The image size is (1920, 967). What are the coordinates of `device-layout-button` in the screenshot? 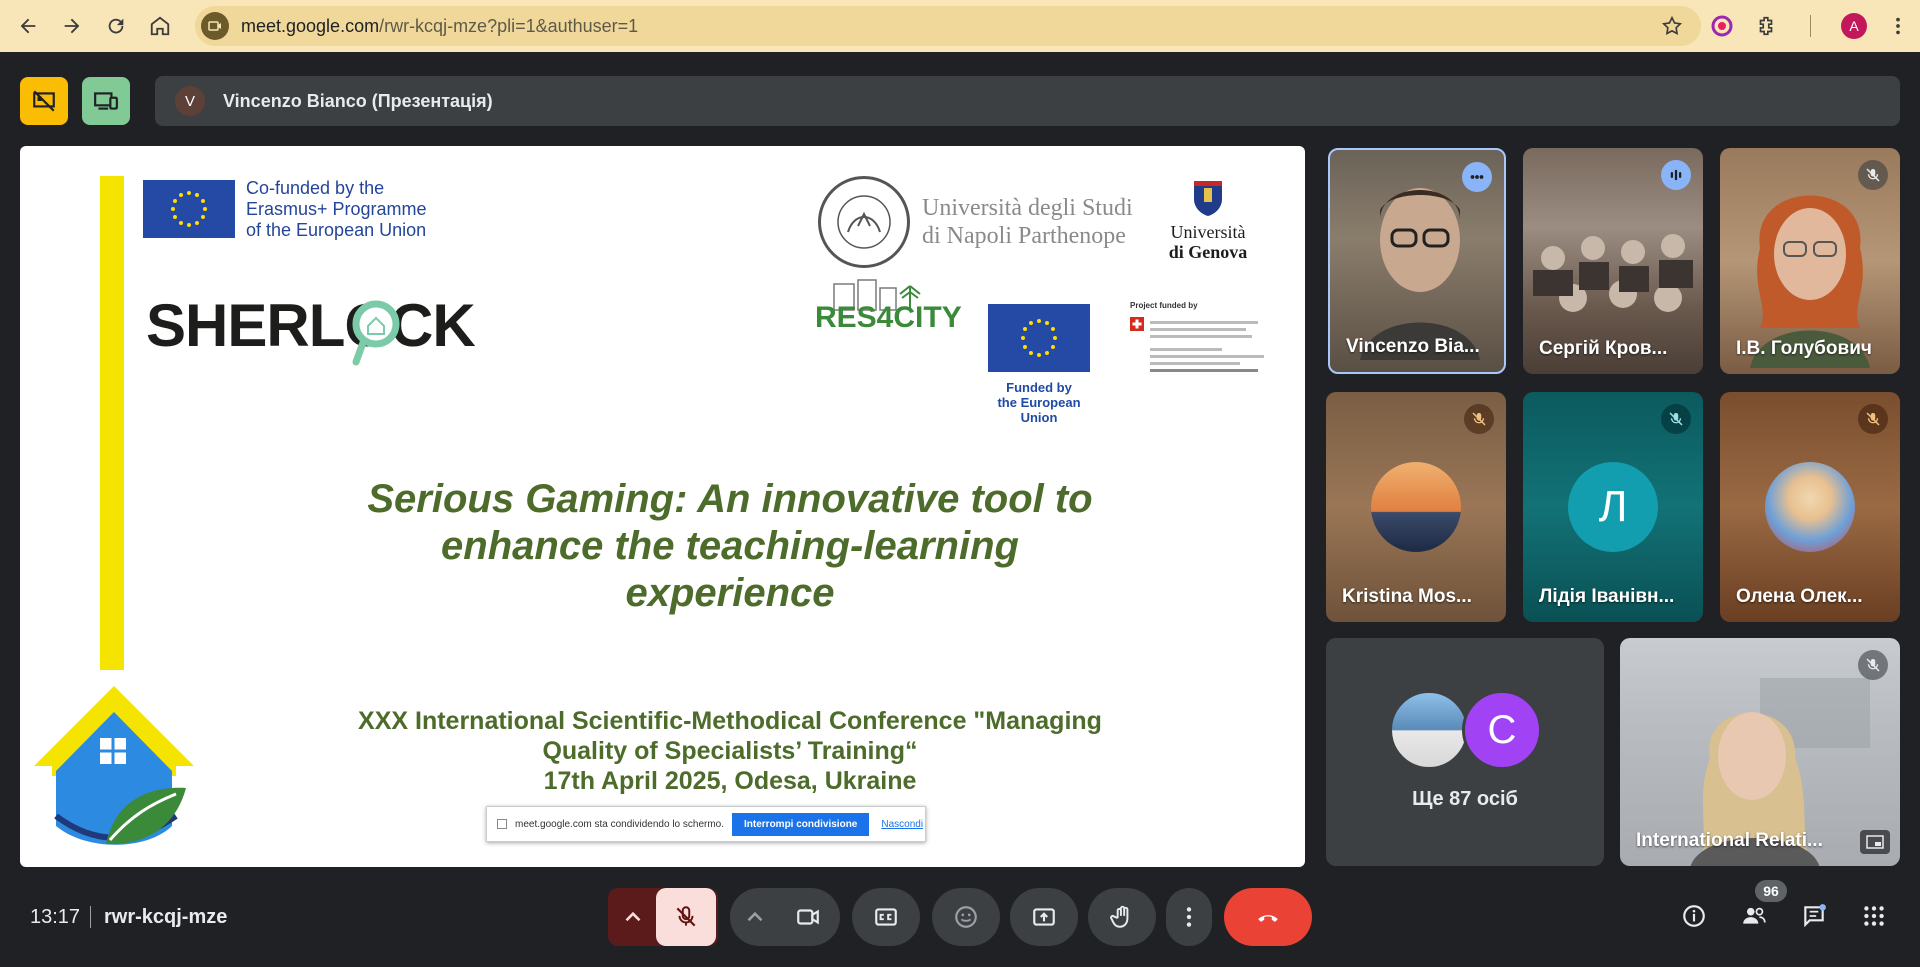 It's located at (106, 101).